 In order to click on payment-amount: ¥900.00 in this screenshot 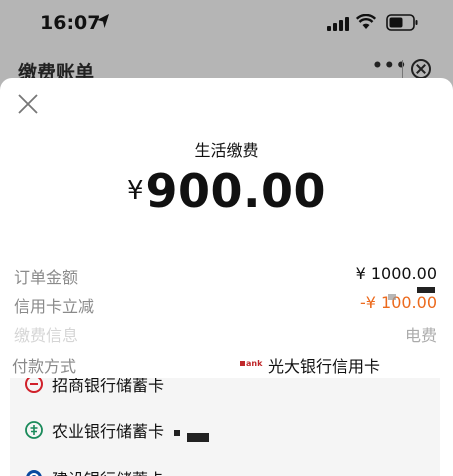, I will do `click(226, 191)`.